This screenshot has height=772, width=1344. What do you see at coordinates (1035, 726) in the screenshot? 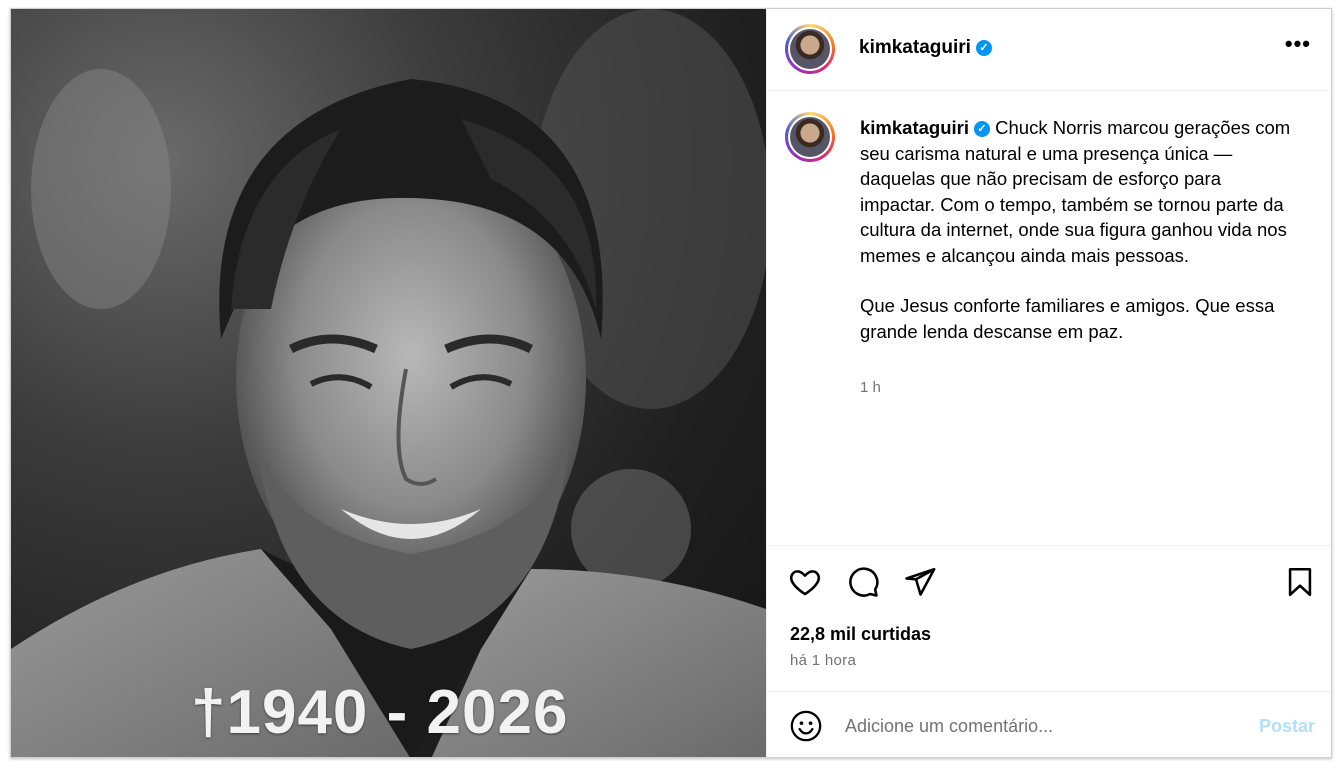
I see `comment-input` at bounding box center [1035, 726].